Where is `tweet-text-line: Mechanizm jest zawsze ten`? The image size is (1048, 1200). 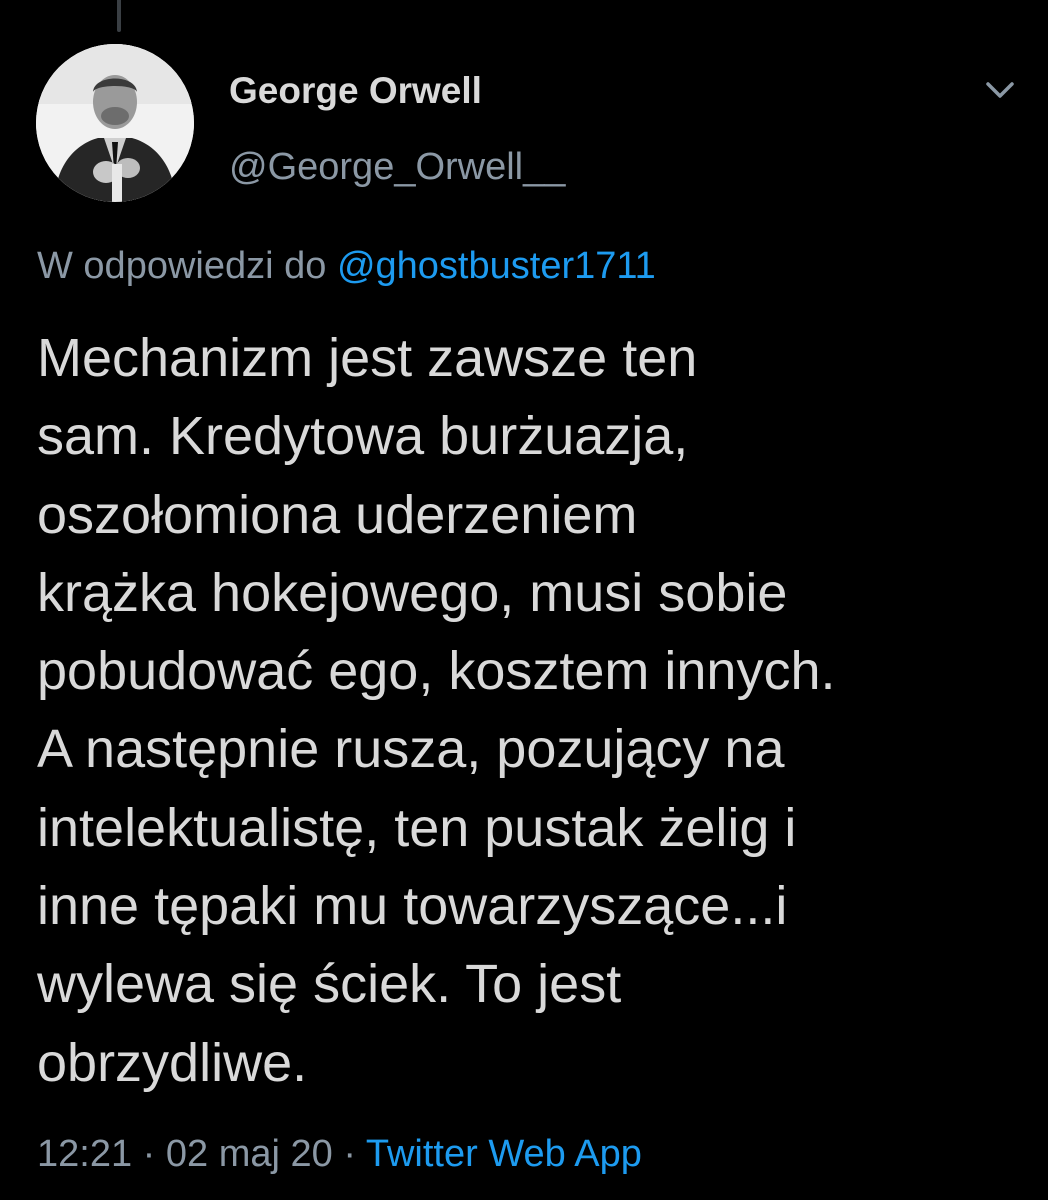
tweet-text-line: Mechanizm jest zawsze ten is located at coordinates (367, 358).